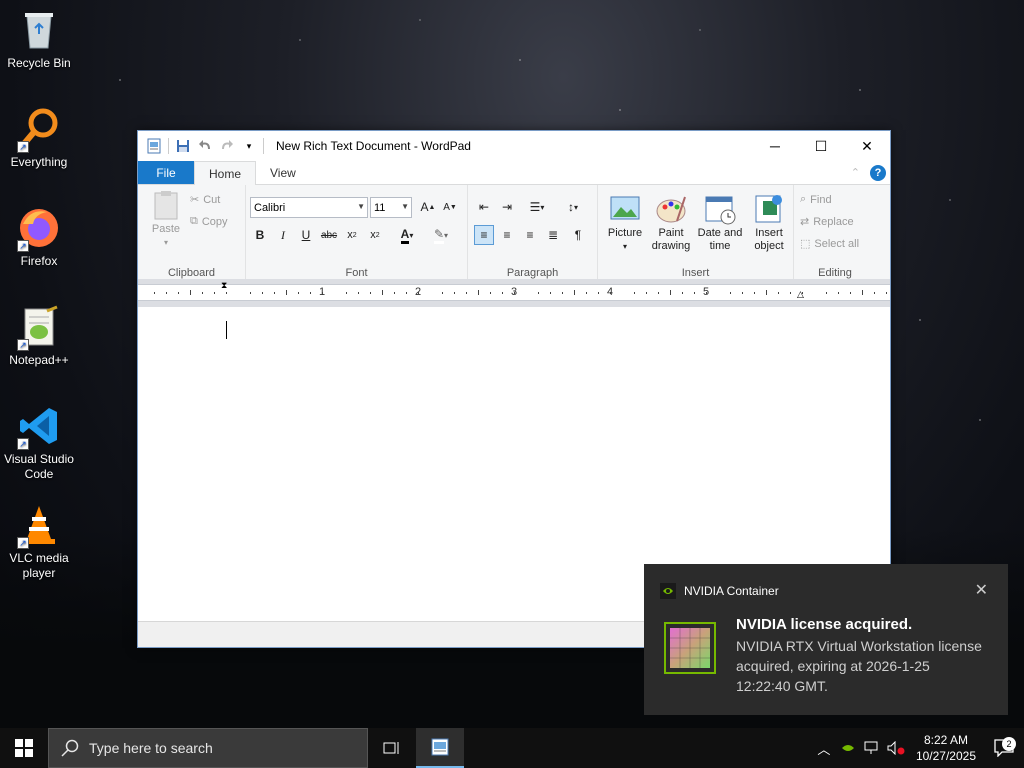  What do you see at coordinates (848, 748) in the screenshot?
I see `nvidia-tray-icon` at bounding box center [848, 748].